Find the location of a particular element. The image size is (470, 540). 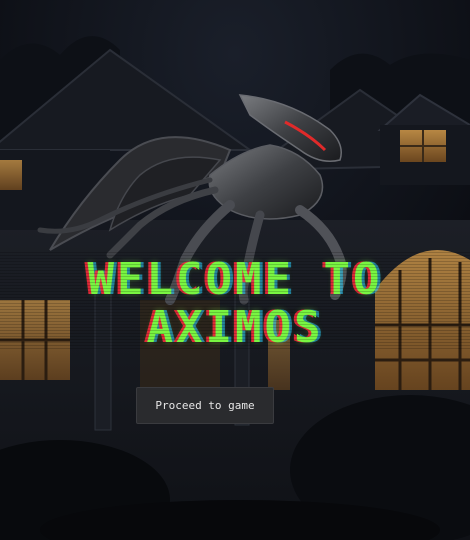

title-line-1: WELCOME TO is located at coordinates (235, 279).